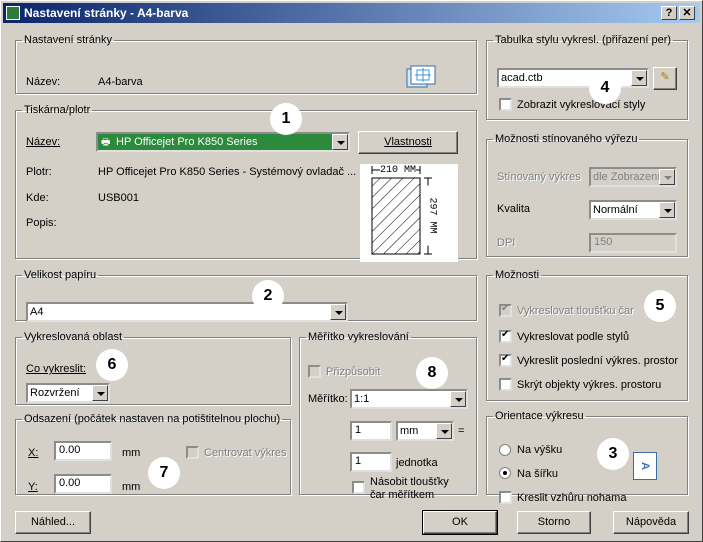 Image resolution: width=703 pixels, height=542 pixels. I want to click on shaded-plot-combo: dle Zobrazení, so click(633, 177).